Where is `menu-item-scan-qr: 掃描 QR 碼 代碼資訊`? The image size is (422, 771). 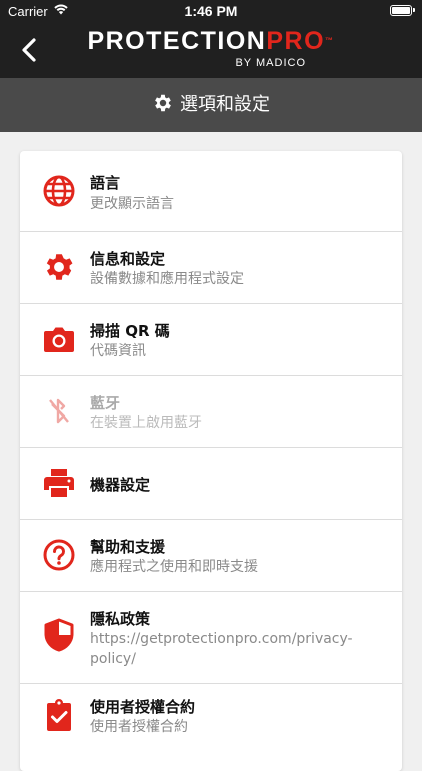
menu-item-scan-qr: 掃描 QR 碼 代碼資訊 is located at coordinates (211, 339).